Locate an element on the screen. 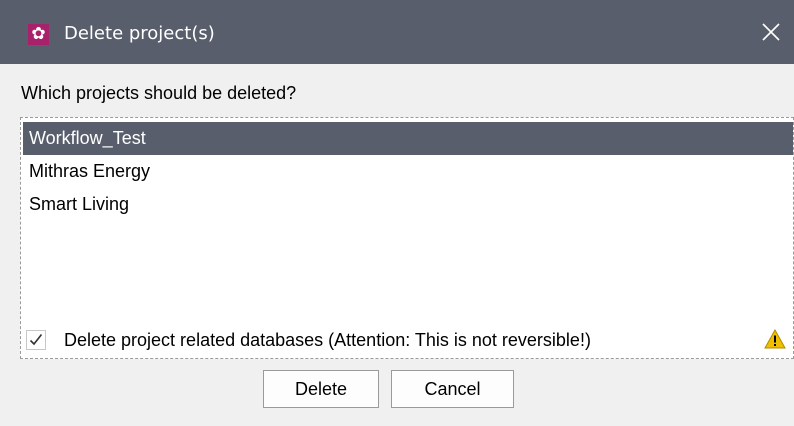 This screenshot has height=426, width=794. checkmark-icon is located at coordinates (36, 340).